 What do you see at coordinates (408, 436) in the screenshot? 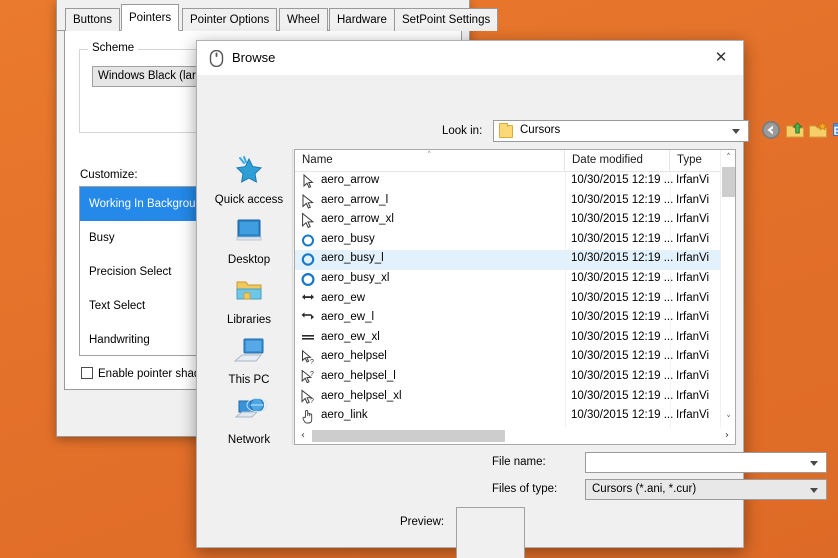
I see `horizontal-scrollbar-thumb` at bounding box center [408, 436].